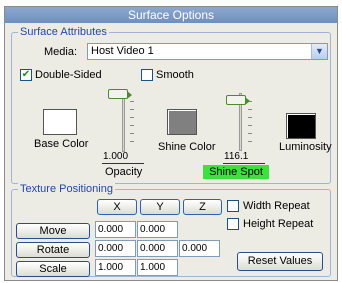  Describe the element at coordinates (61, 52) in the screenshot. I see `media-label: Media:` at that location.